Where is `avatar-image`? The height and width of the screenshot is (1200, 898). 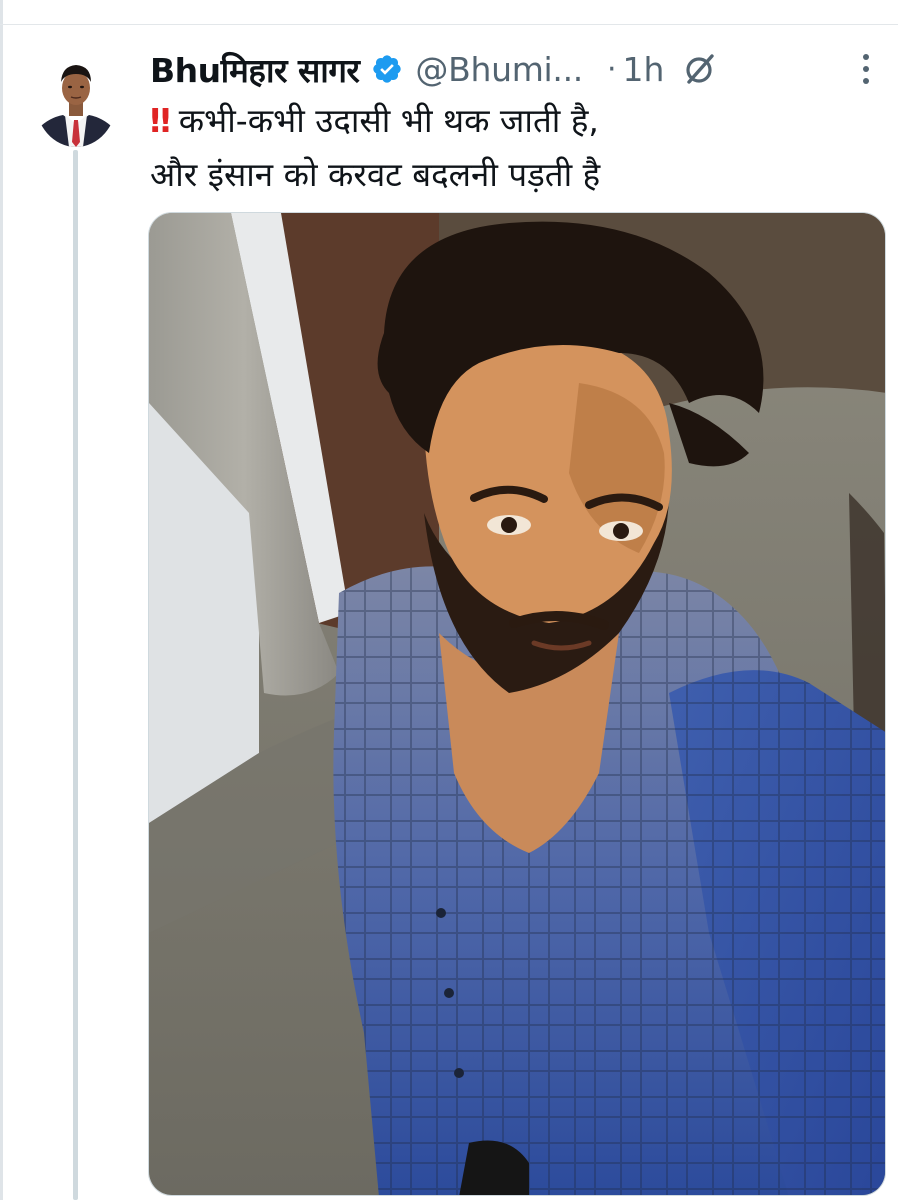 avatar-image is located at coordinates (76, 99).